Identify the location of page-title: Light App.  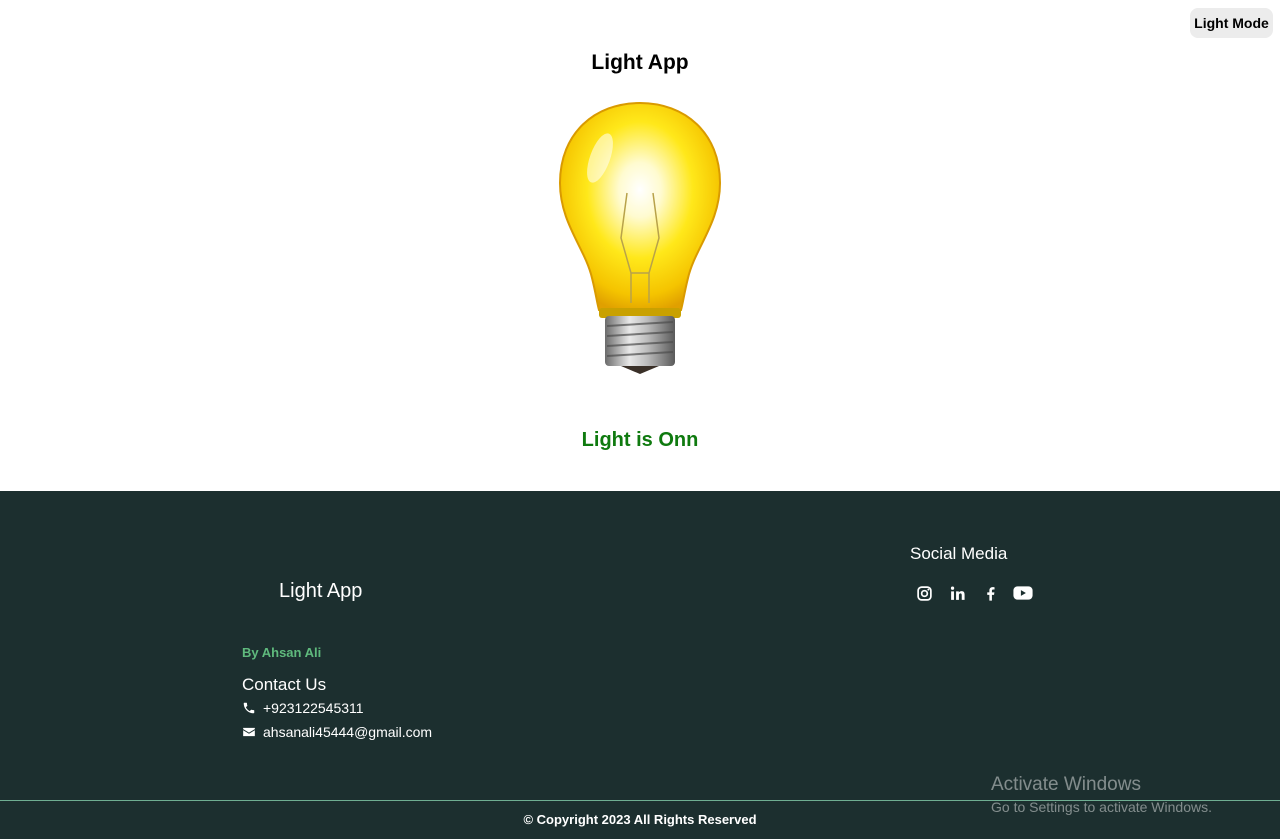
(640, 62).